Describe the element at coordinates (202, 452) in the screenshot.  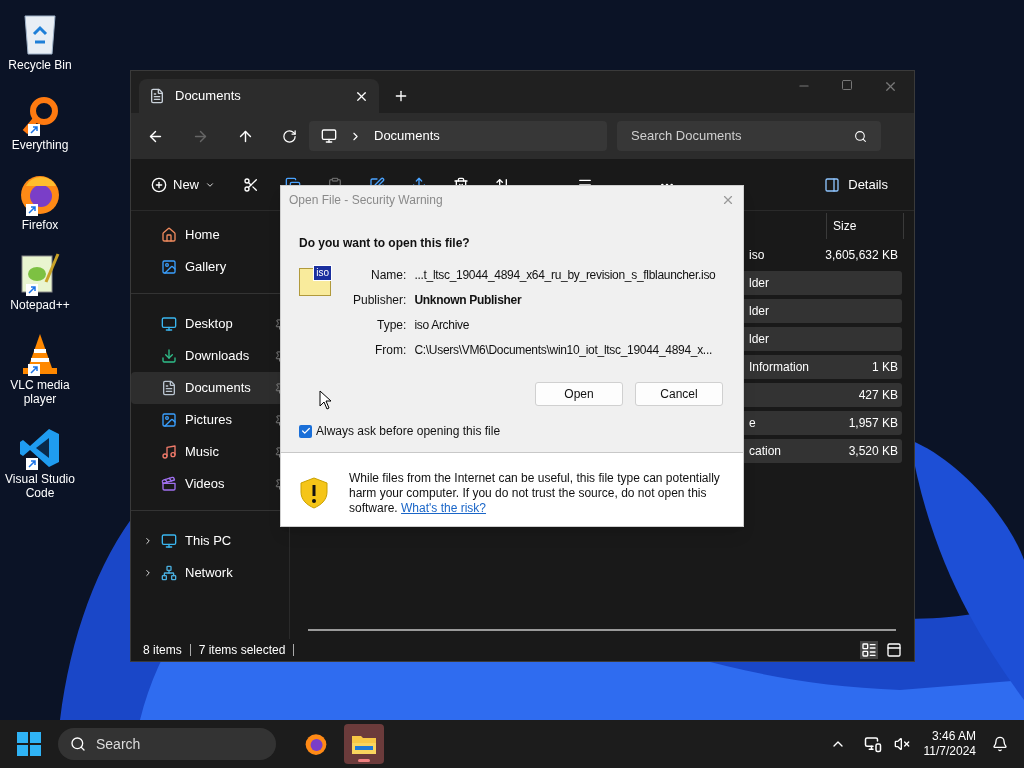
I see `sidebar-item-label: Music` at that location.